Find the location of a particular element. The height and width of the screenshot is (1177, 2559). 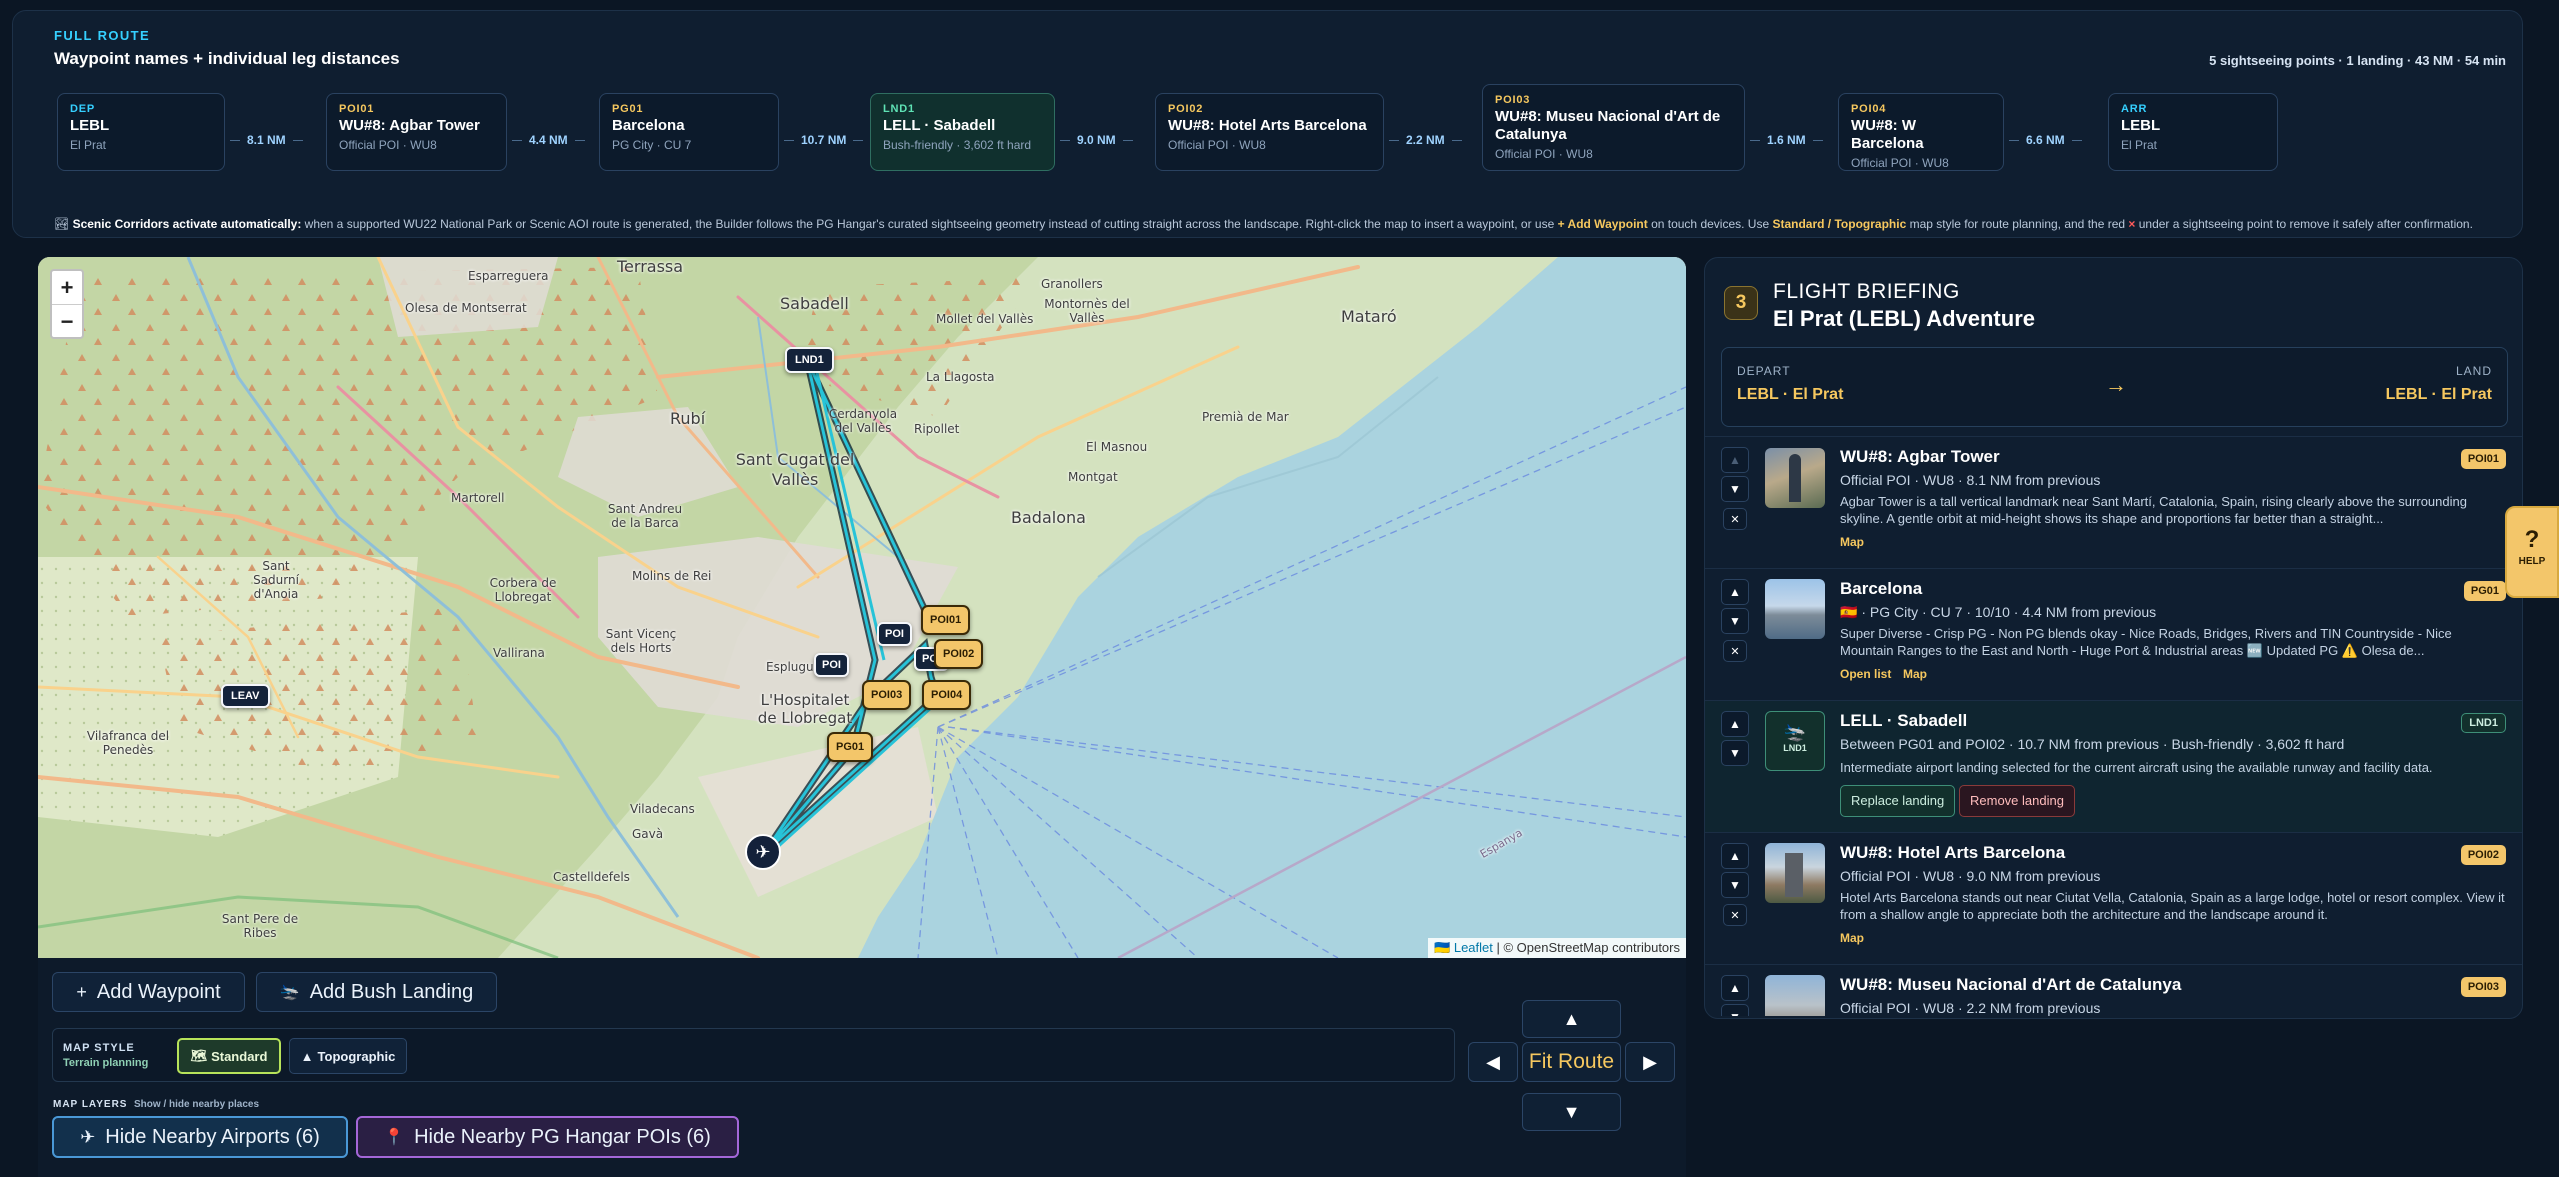

remove-landing-button: Remove landing is located at coordinates (2017, 801).